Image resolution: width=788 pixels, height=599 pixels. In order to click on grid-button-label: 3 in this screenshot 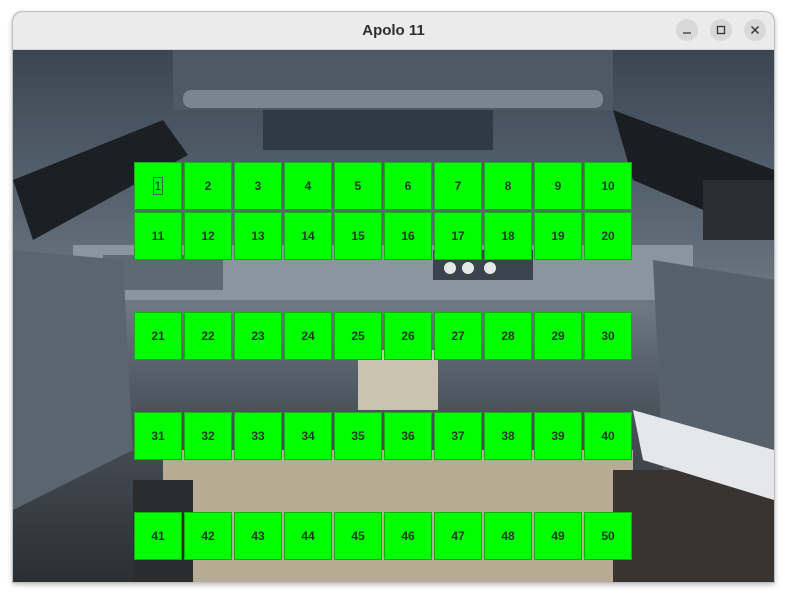, I will do `click(258, 186)`.